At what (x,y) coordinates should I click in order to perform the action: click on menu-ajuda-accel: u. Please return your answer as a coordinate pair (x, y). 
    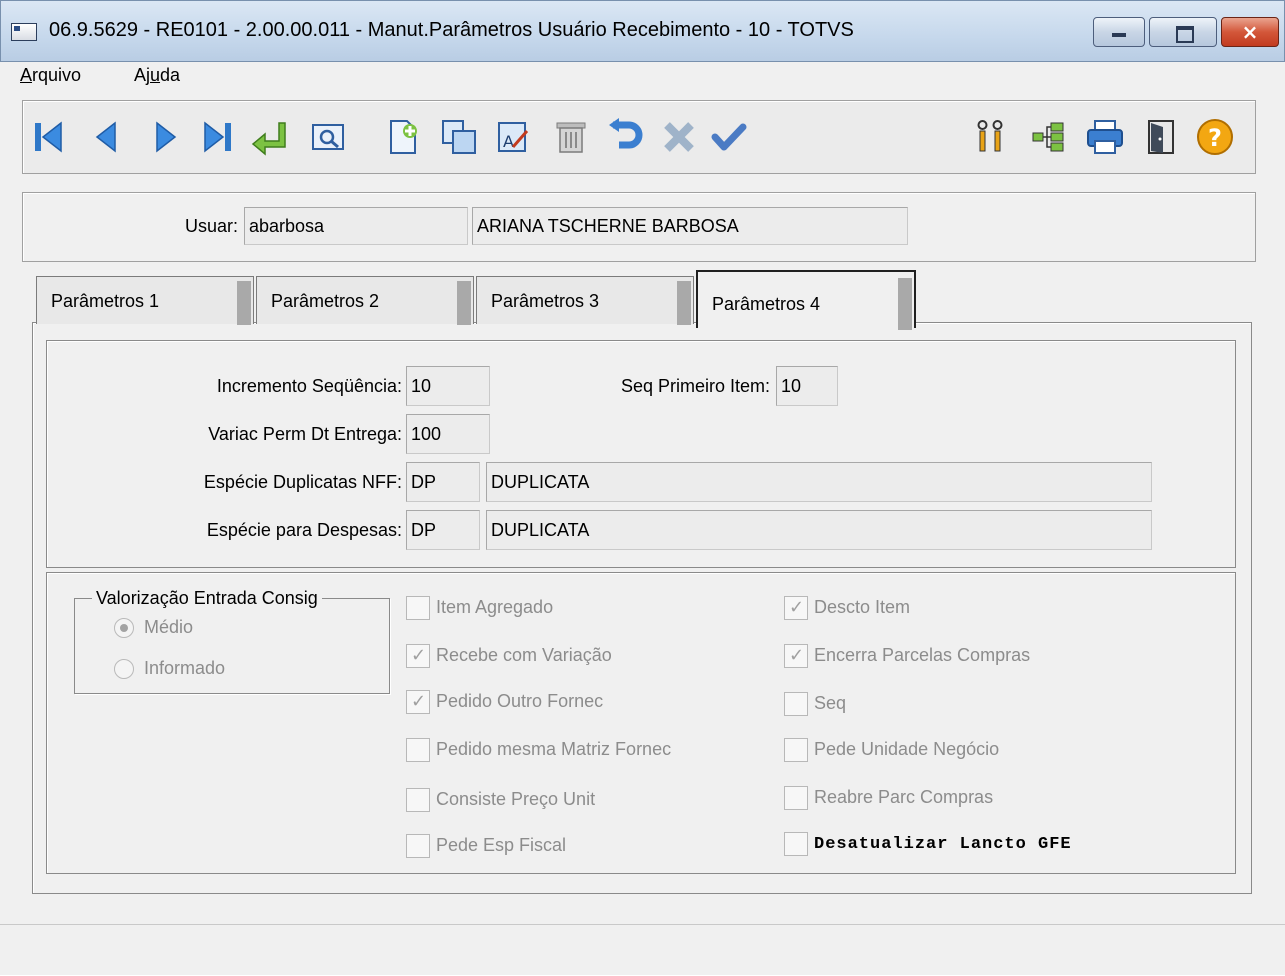
    Looking at the image, I should click on (155, 75).